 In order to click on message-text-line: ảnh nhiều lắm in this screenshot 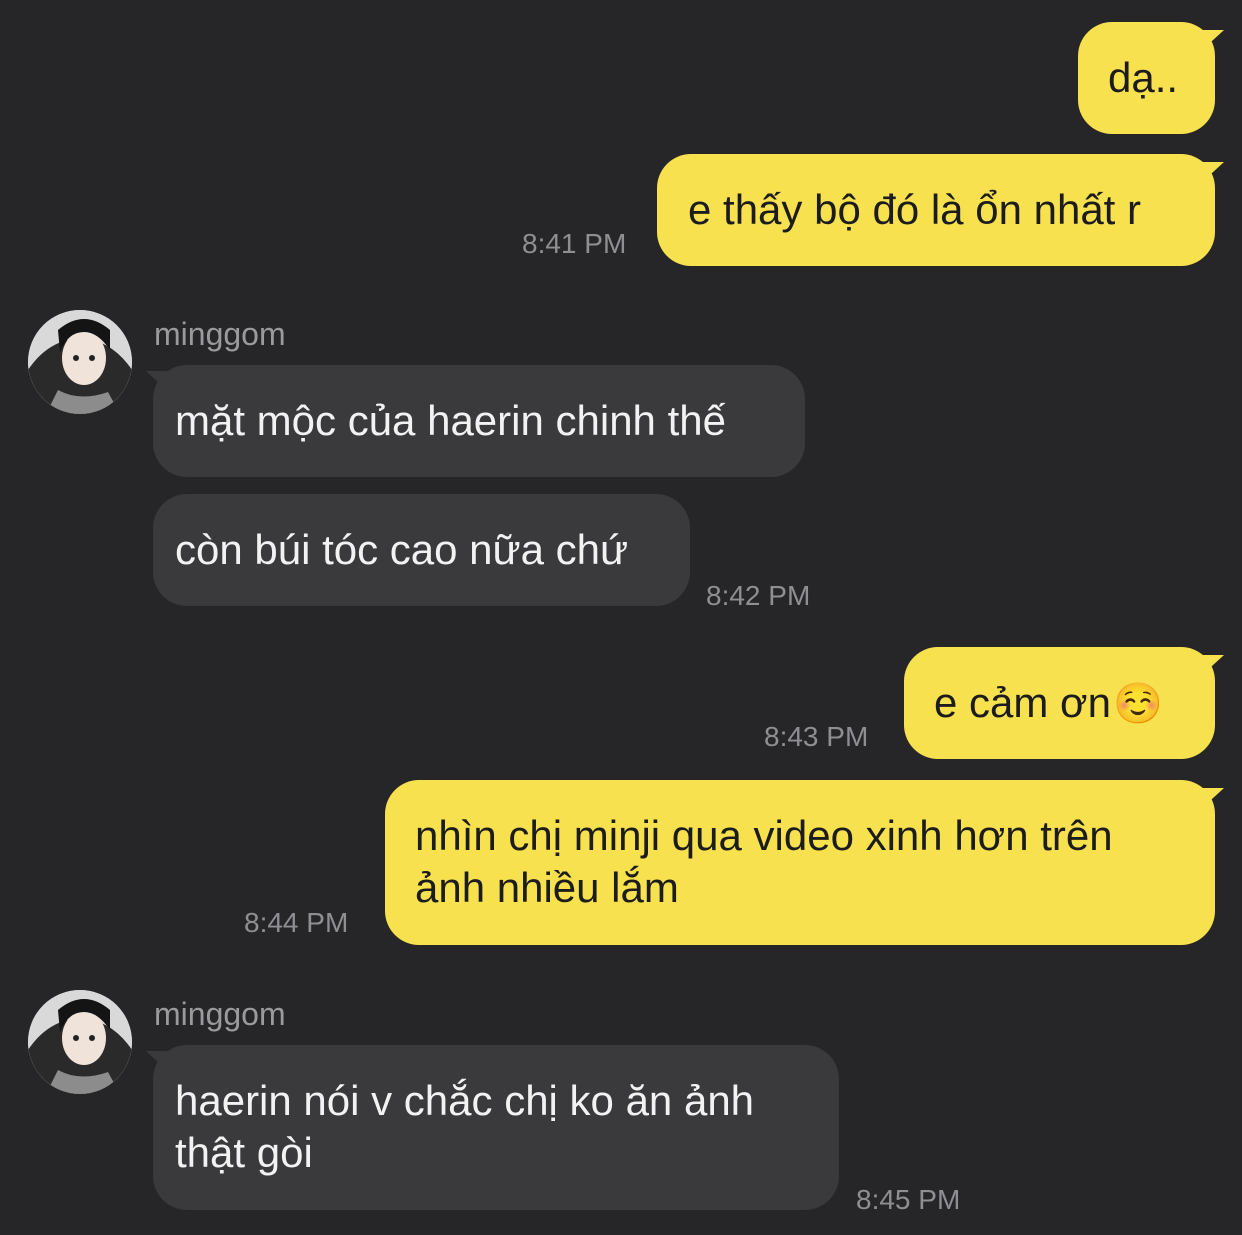, I will do `click(547, 887)`.